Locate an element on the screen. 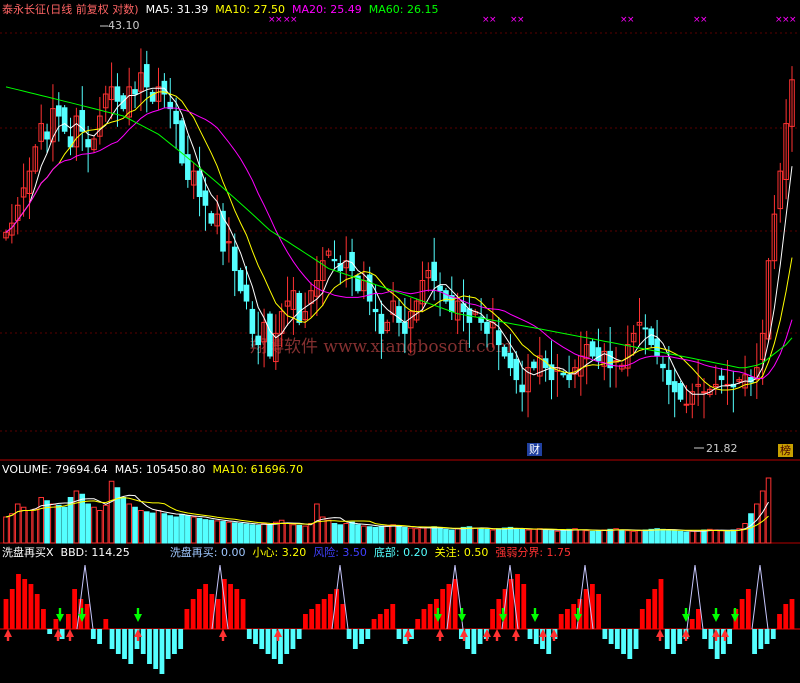 The width and height of the screenshot is (800, 683). signal-cross-marker: × is located at coordinates (793, 20).